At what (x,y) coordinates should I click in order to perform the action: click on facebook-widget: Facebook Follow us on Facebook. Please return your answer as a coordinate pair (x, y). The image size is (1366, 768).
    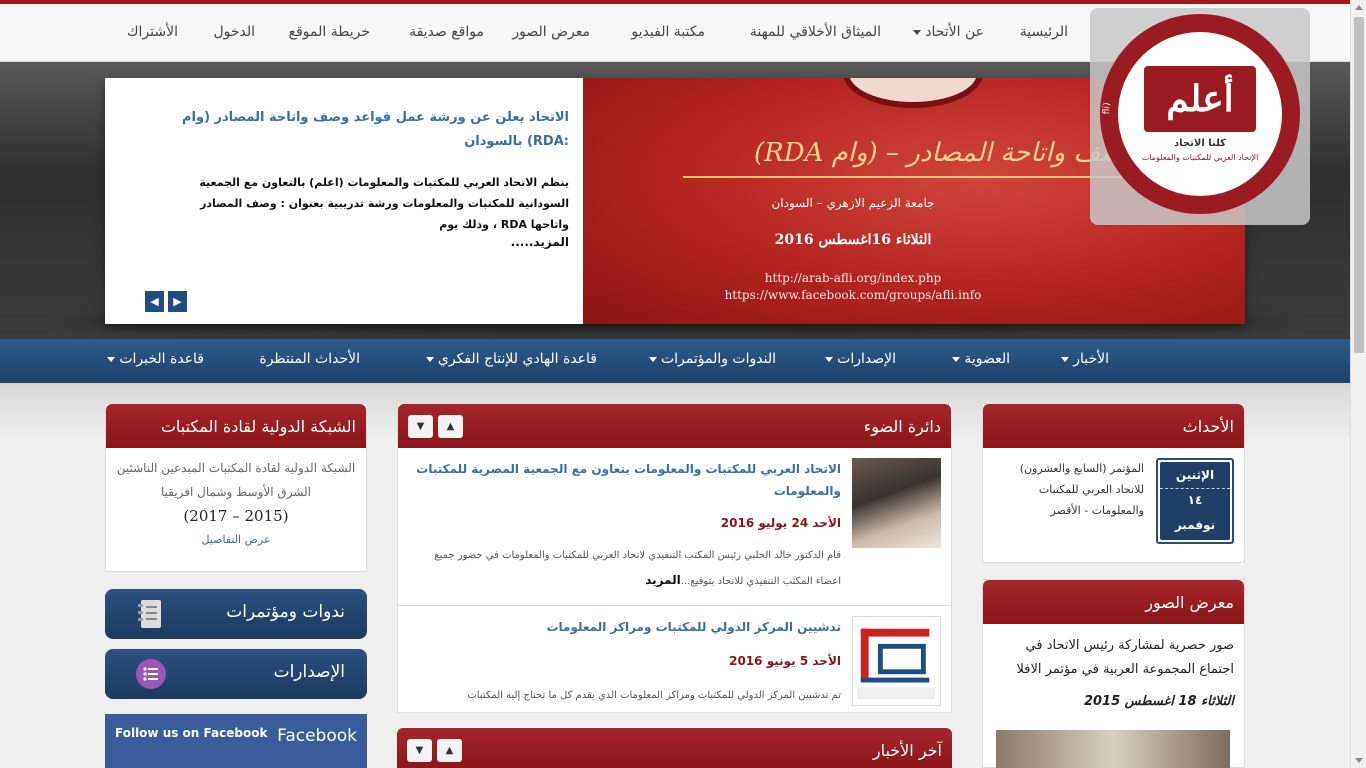
    Looking at the image, I should click on (236, 741).